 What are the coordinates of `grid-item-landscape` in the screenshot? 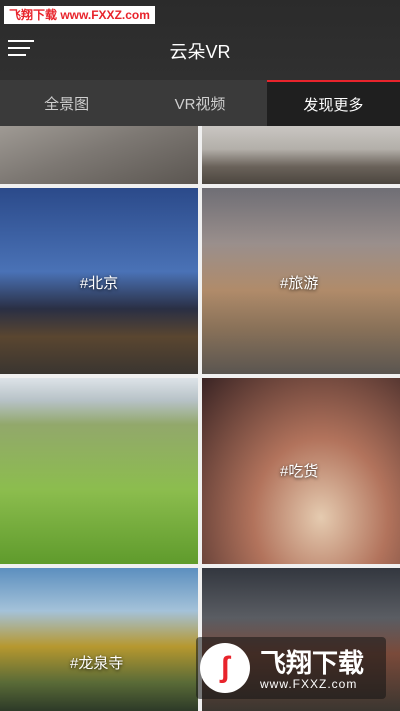 It's located at (99, 471).